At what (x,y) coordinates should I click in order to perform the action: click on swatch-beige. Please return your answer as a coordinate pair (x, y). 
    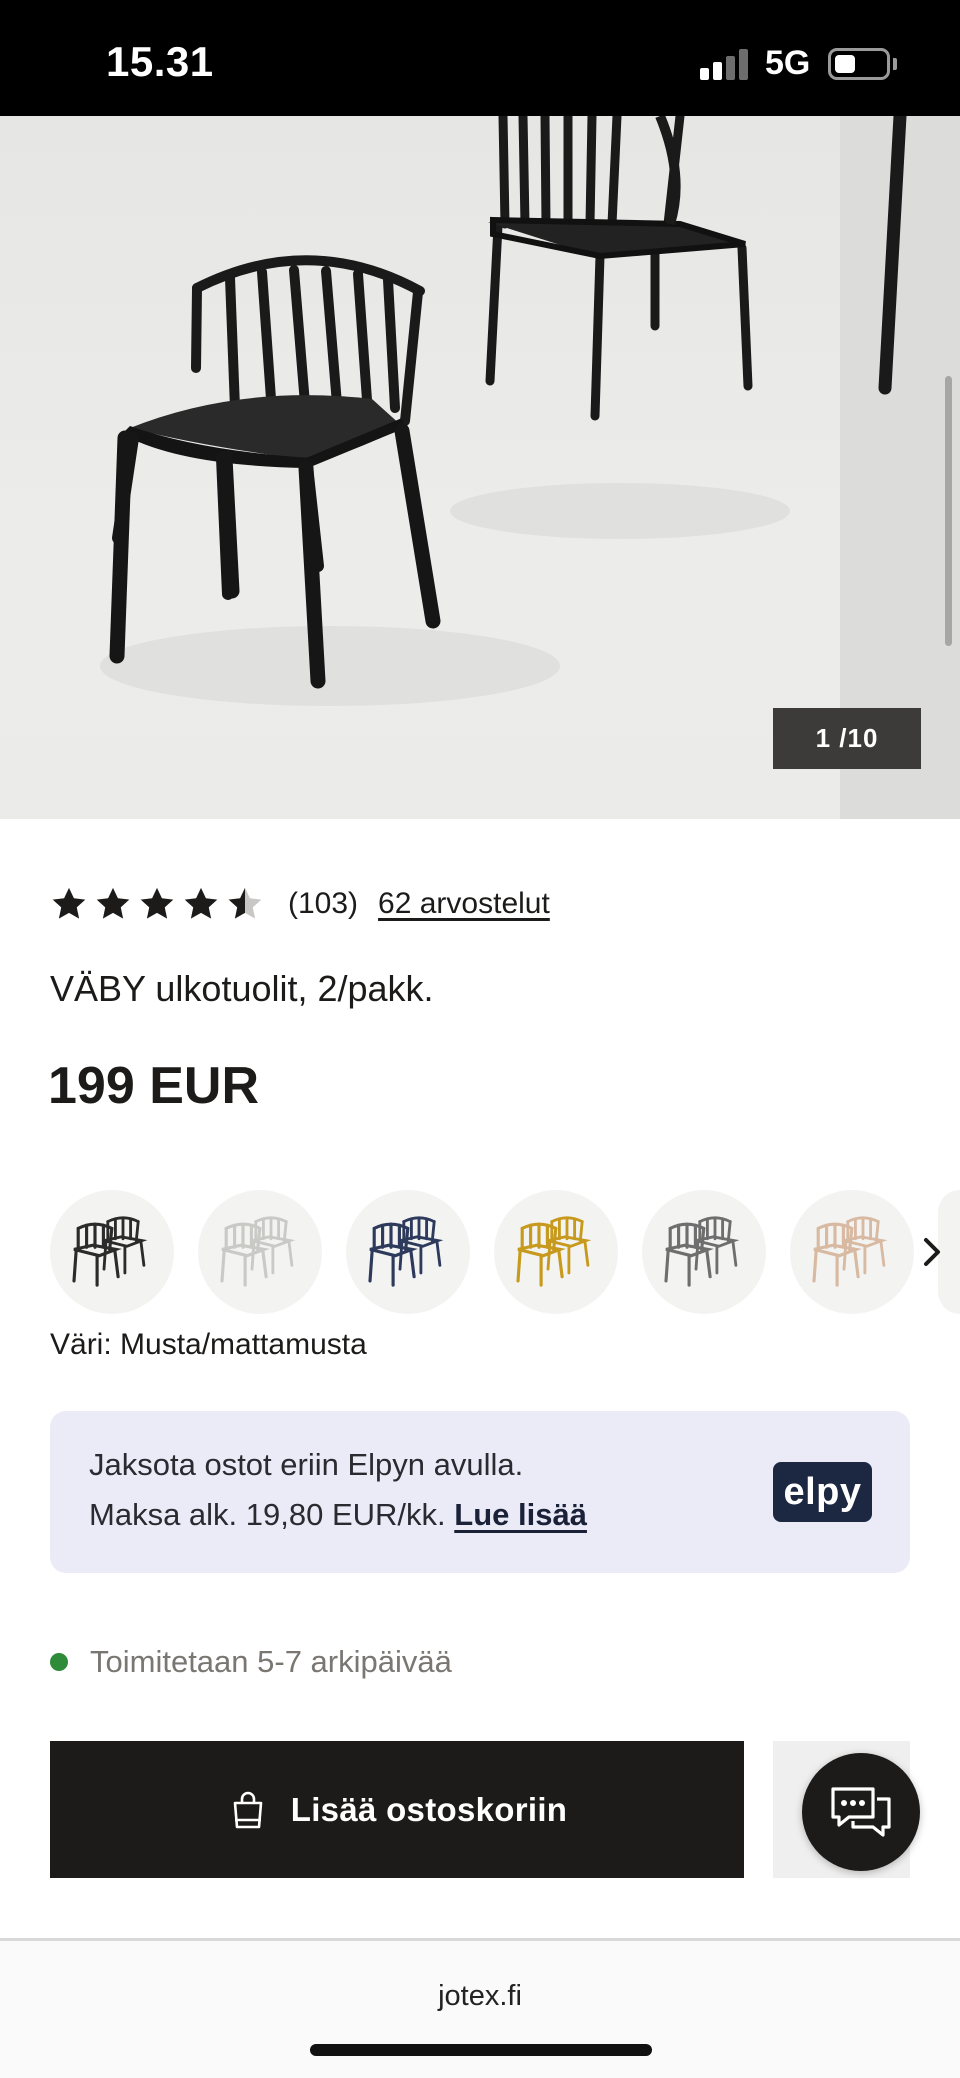
    Looking at the image, I should click on (852, 1252).